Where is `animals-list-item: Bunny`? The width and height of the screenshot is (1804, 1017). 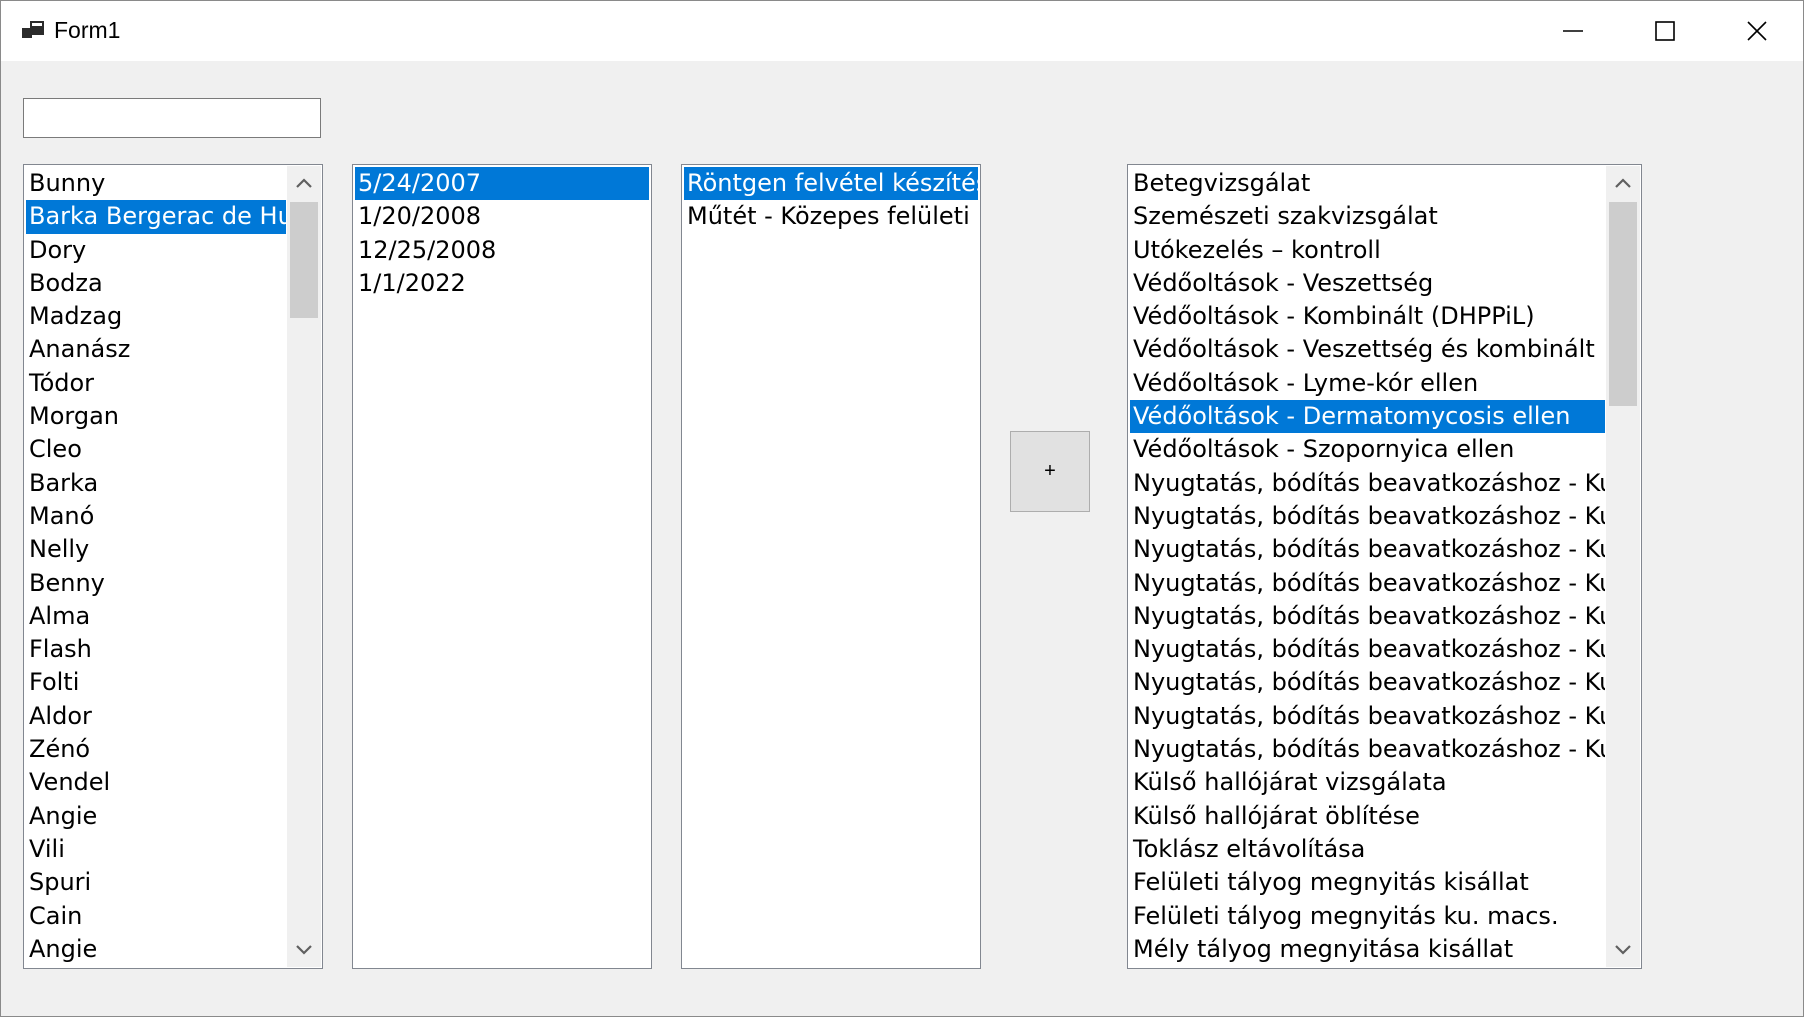
animals-list-item: Bunny is located at coordinates (156, 183).